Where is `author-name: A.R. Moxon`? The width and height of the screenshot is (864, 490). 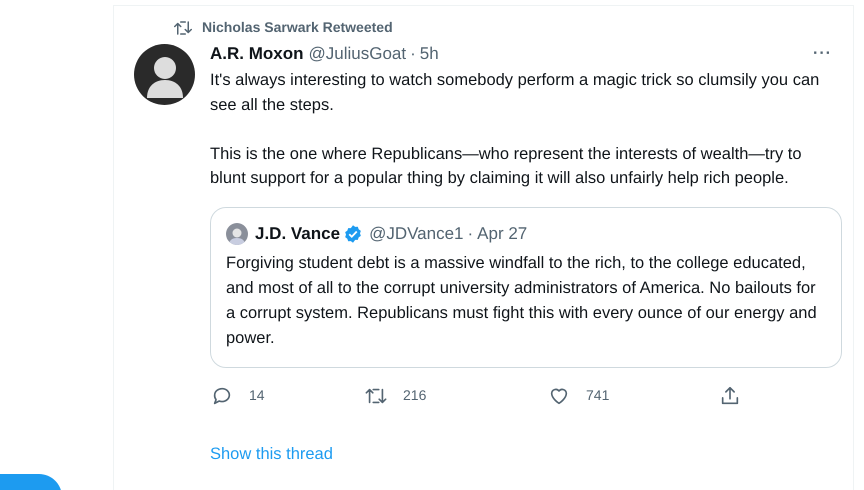 author-name: A.R. Moxon is located at coordinates (257, 54).